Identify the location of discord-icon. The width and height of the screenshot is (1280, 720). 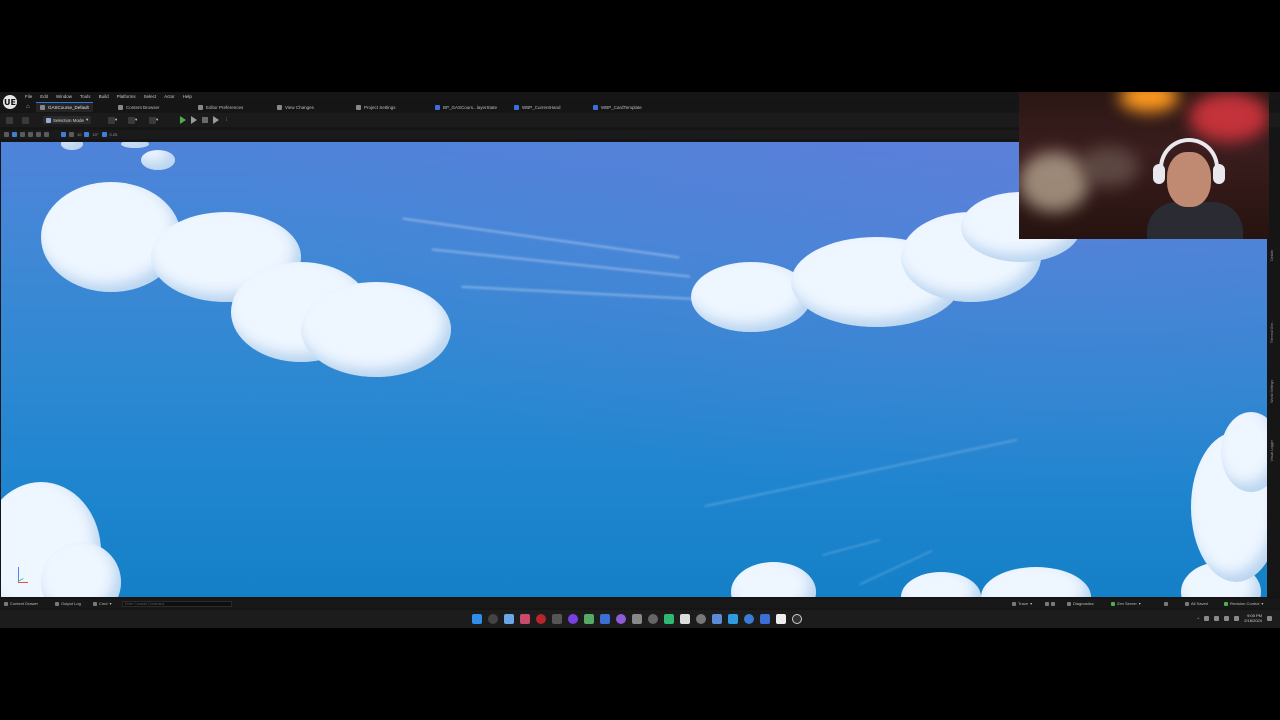
(717, 619).